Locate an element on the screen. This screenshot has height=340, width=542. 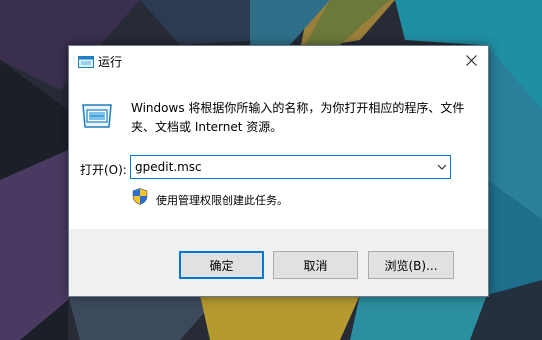
cancel-button: 取消 is located at coordinates (315, 265).